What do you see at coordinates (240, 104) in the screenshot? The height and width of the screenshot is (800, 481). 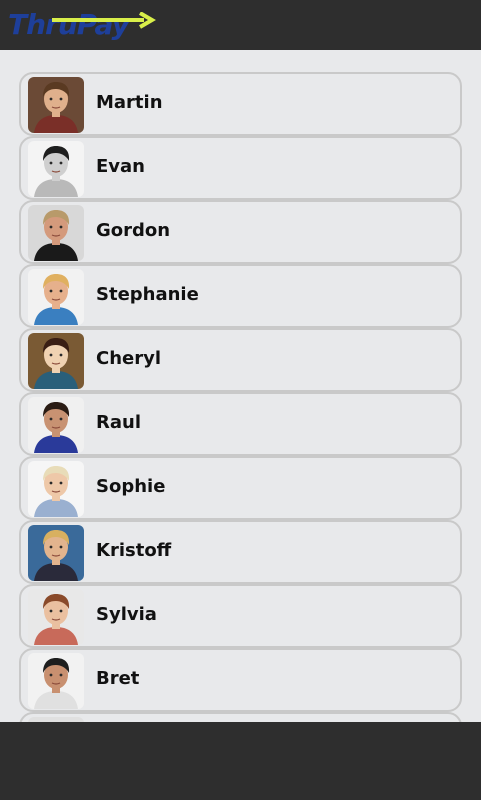 I see `contact-row: Martin` at bounding box center [240, 104].